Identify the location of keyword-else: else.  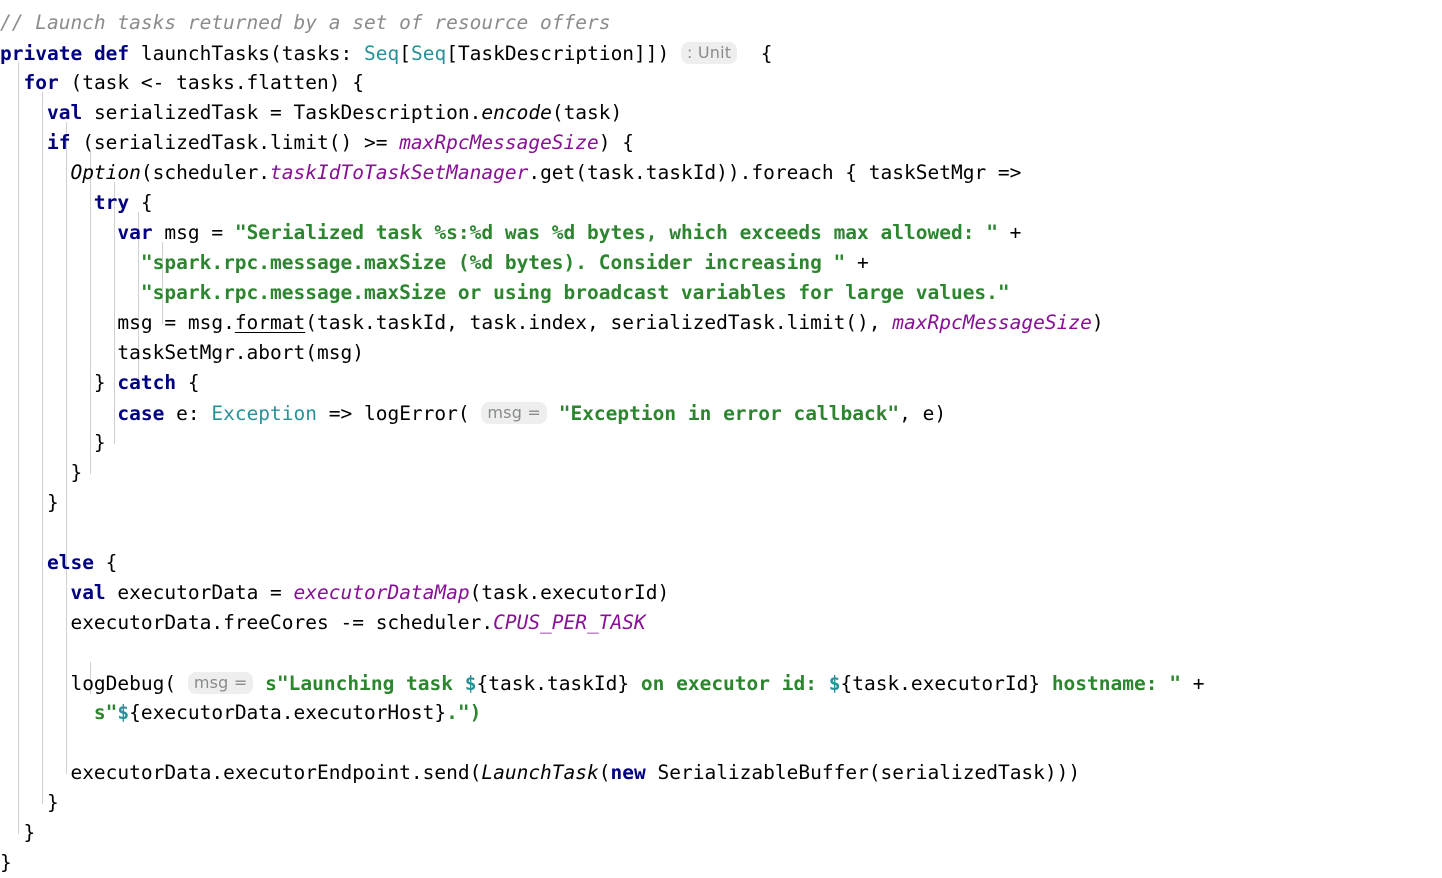
(70, 562).